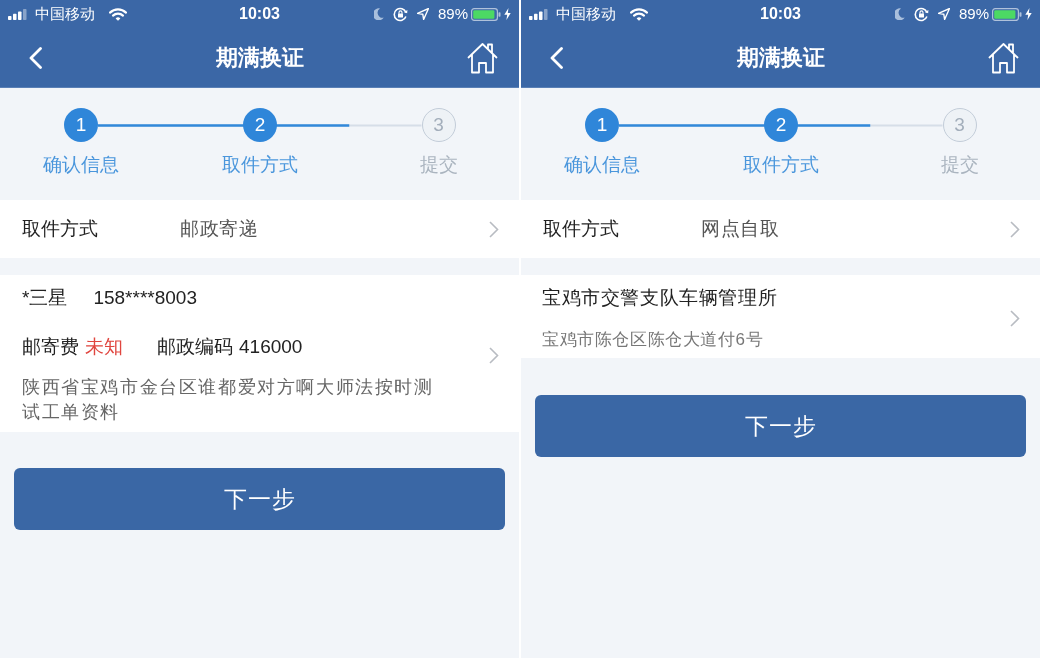 The image size is (1040, 658). I want to click on address-card: *三星 158****8003 邮寄费 未知 邮政编码 416000 陕西省宝鸡市金台区谁都爱对方啊大师法按时测试工单资料, so click(259, 353).